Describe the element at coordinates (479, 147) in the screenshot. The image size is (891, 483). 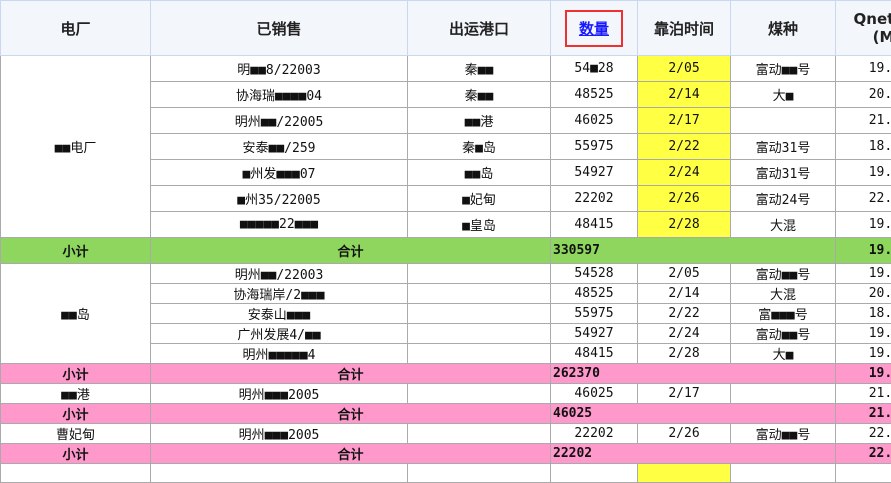
I see `port-cell: 秦■岛` at that location.